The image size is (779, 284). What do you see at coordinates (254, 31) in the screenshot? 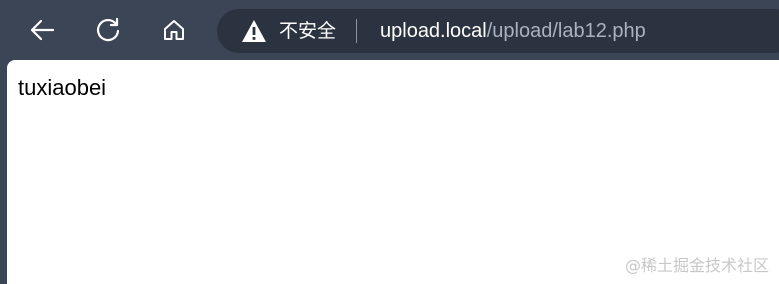
I see `warning-icon` at bounding box center [254, 31].